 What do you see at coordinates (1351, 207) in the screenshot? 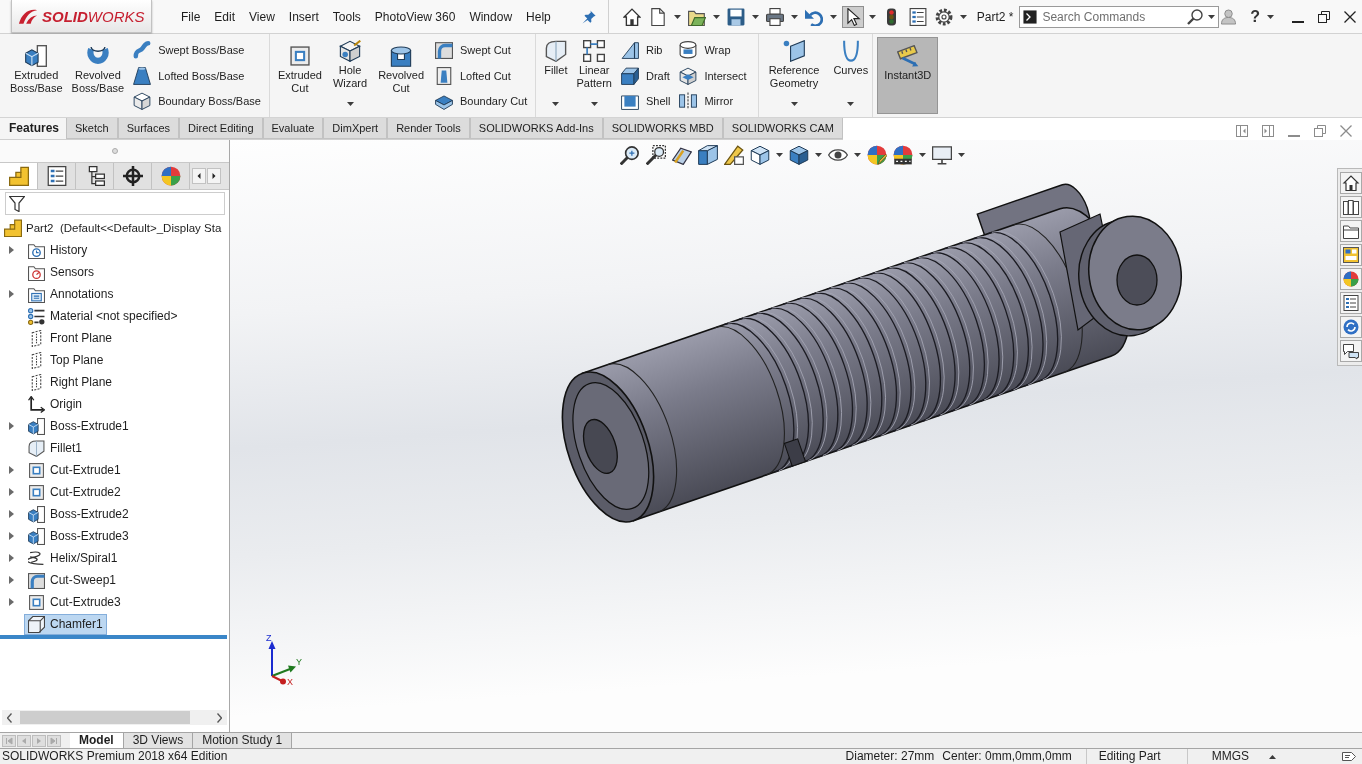
I see `library-books-icon` at bounding box center [1351, 207].